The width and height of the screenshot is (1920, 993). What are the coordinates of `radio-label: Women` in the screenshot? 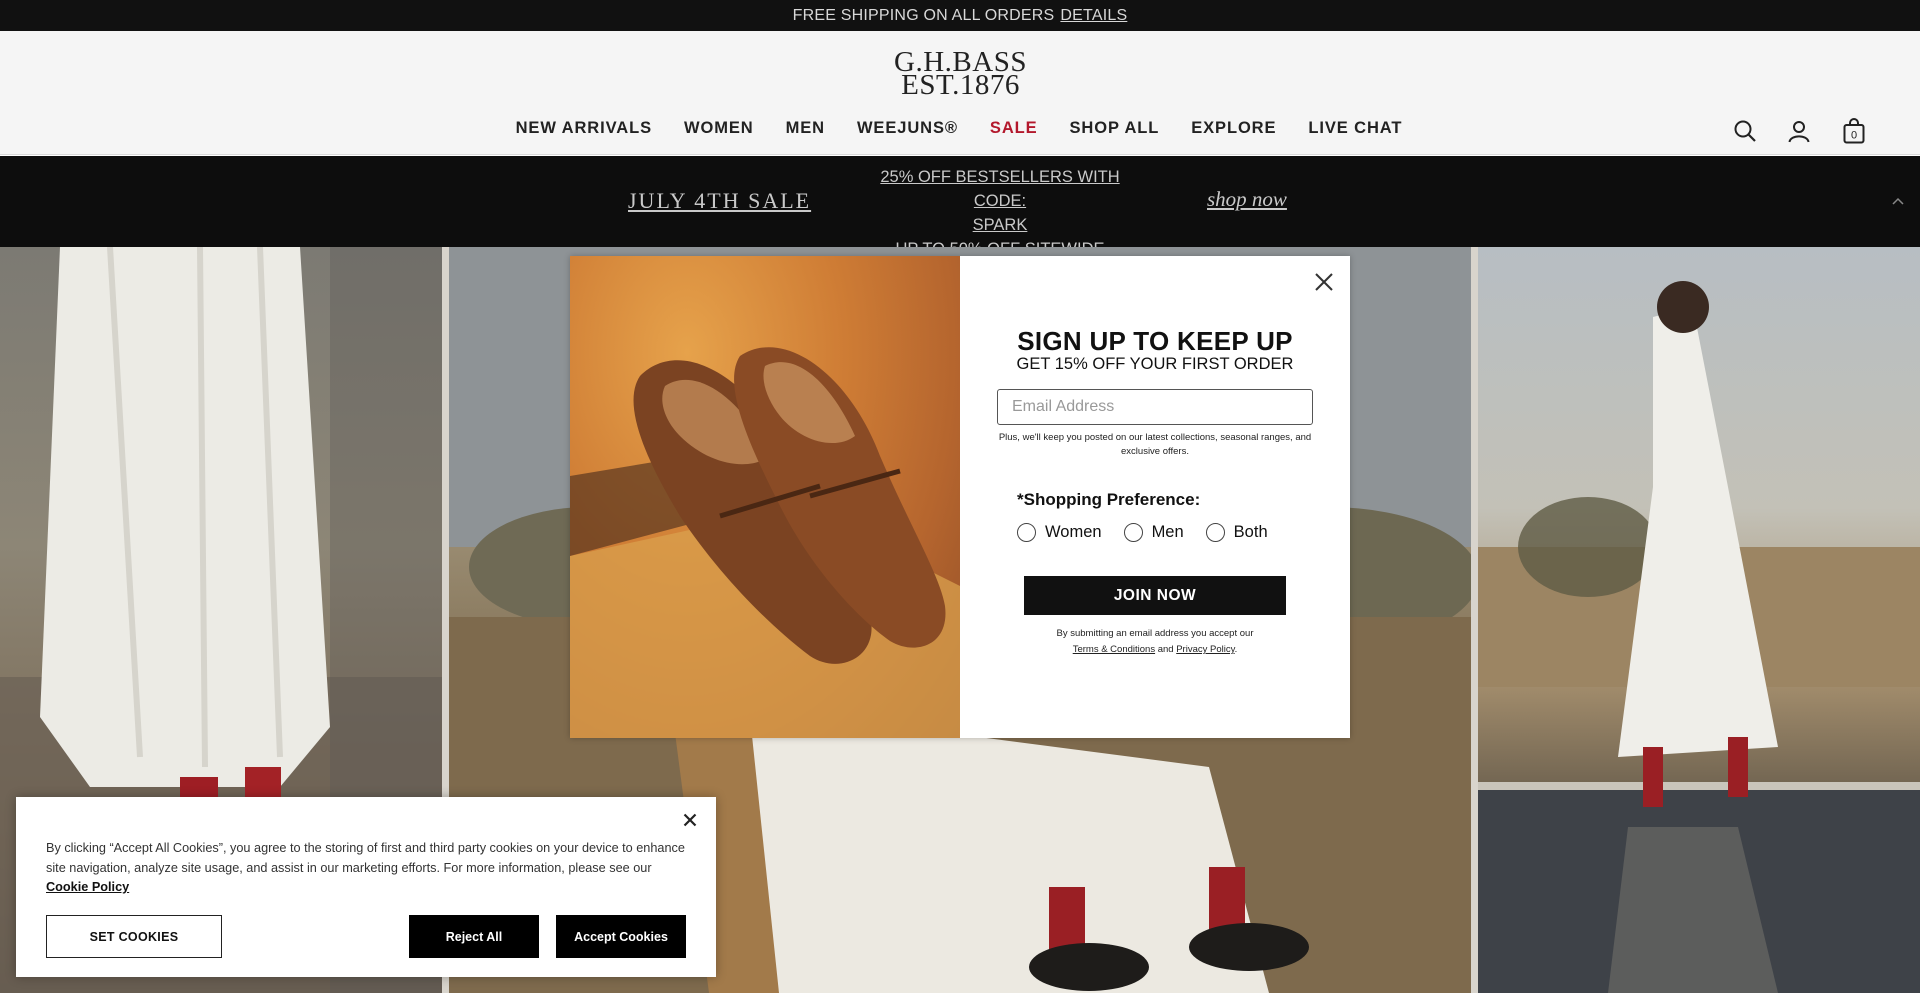 It's located at (1073, 532).